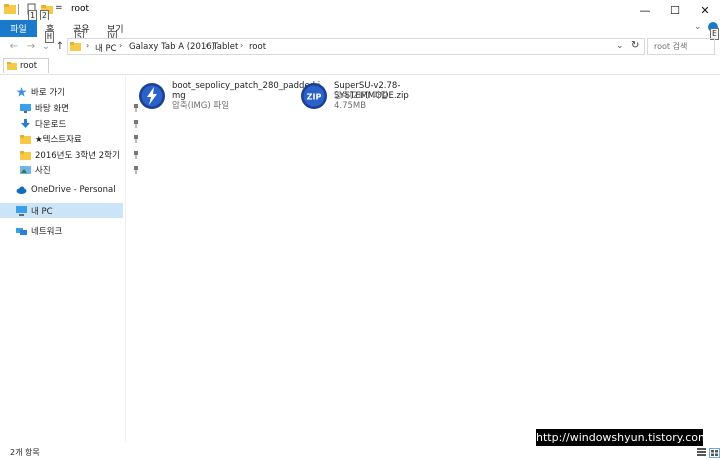 The height and width of the screenshot is (460, 720). I want to click on title-bar, so click(360, 10).